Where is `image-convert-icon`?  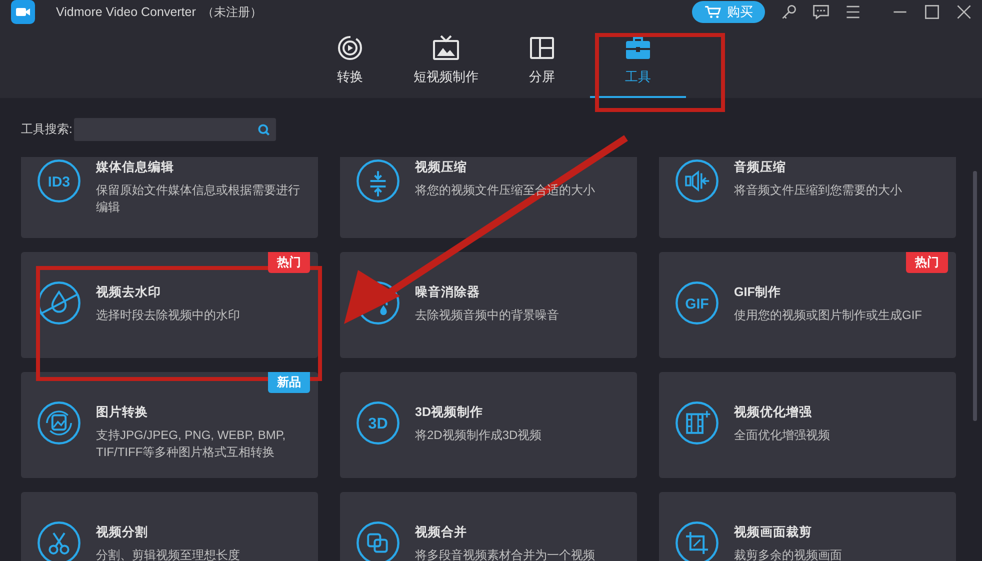
image-convert-icon is located at coordinates (59, 423).